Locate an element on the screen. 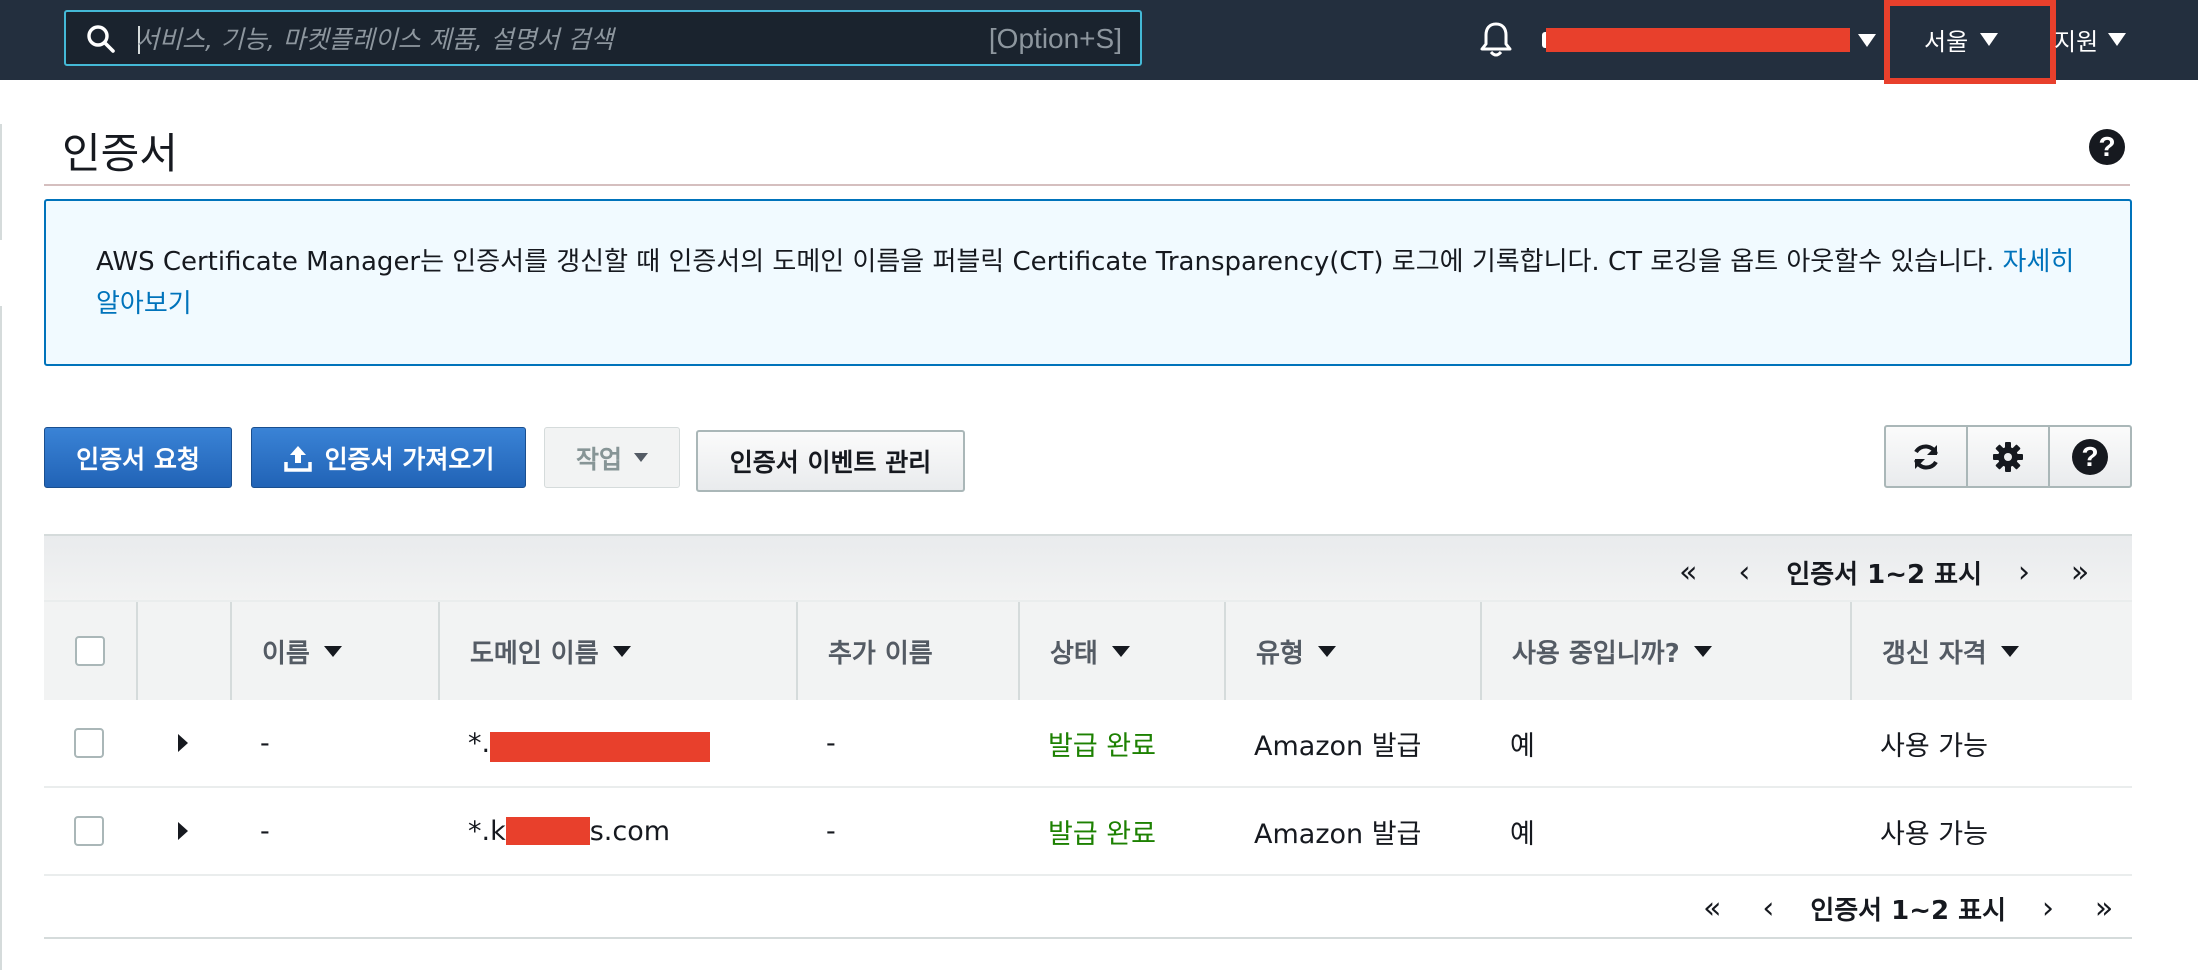 The height and width of the screenshot is (970, 2198). cell-domain: *.k s.com is located at coordinates (569, 831).